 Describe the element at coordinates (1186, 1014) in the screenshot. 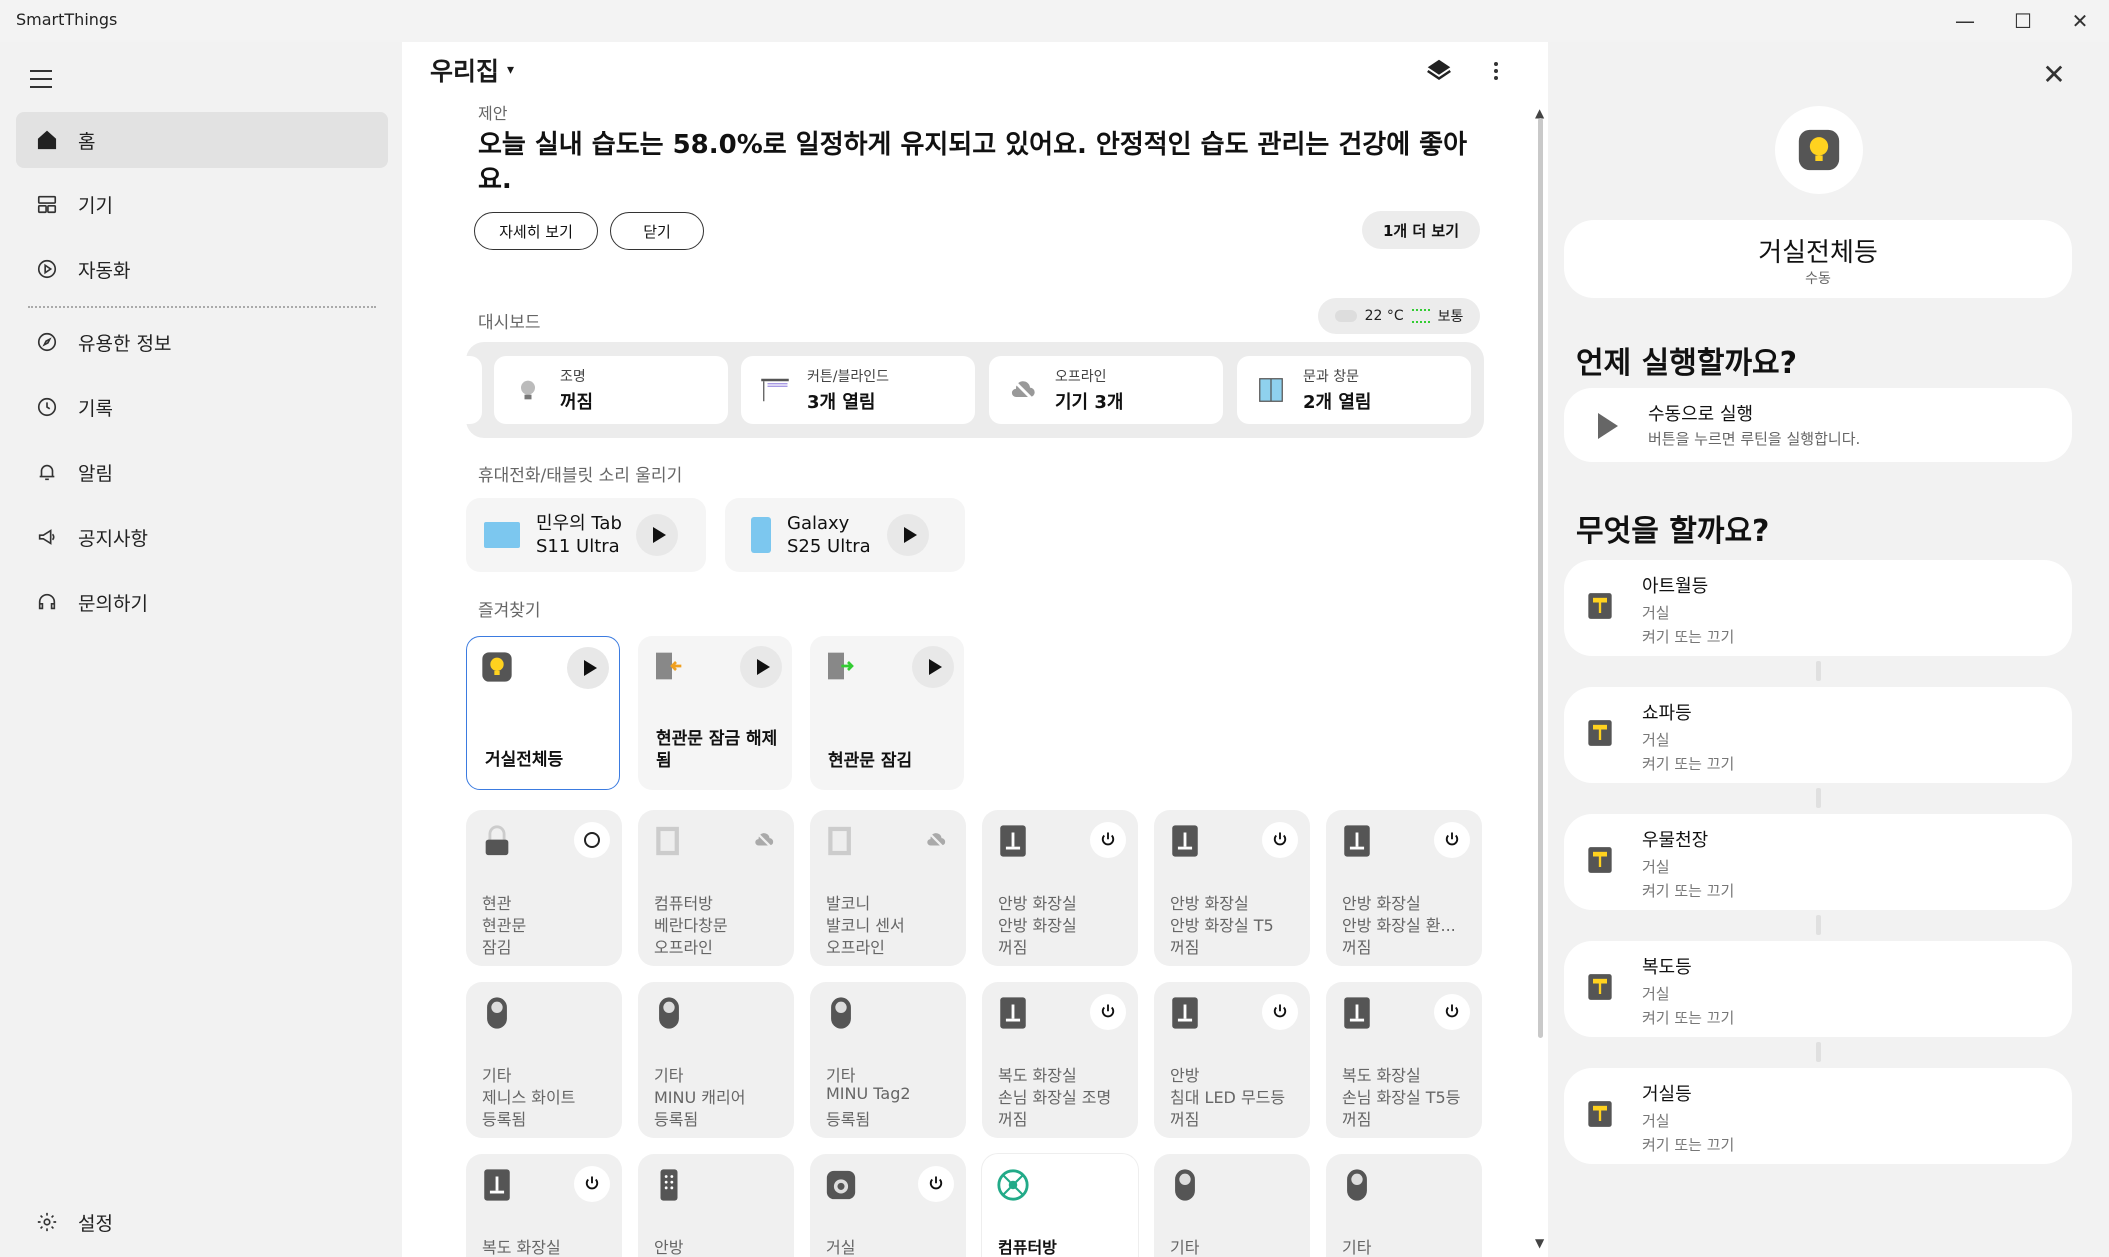

I see `switch-icon` at that location.